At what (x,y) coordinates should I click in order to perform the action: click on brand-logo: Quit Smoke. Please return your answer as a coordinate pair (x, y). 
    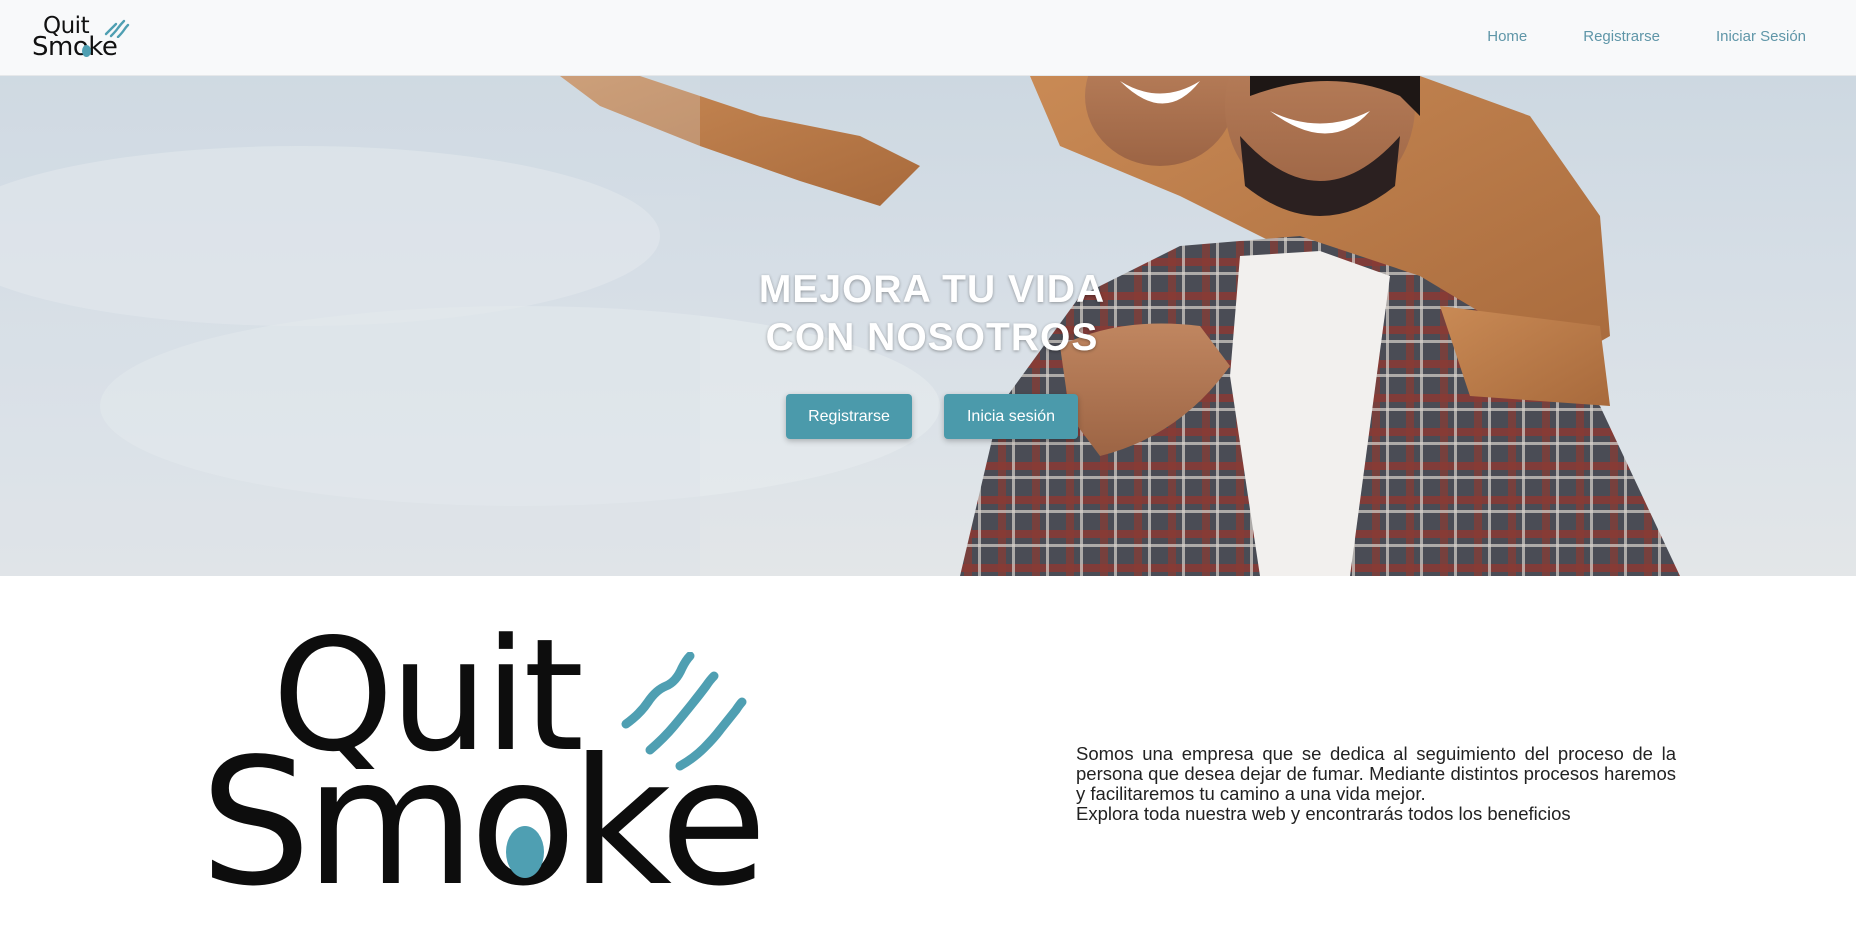
    Looking at the image, I should click on (84, 37).